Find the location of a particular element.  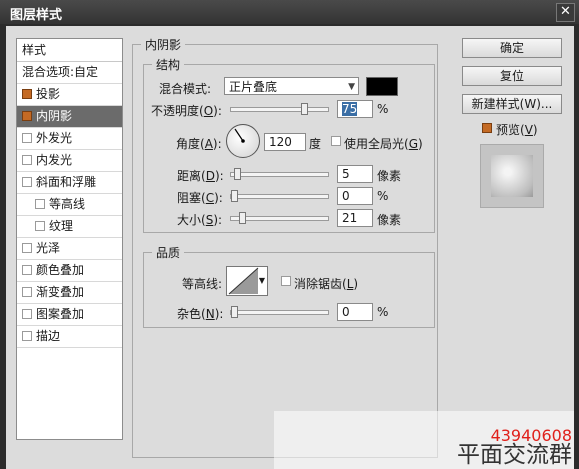

choke-slider is located at coordinates (279, 196).